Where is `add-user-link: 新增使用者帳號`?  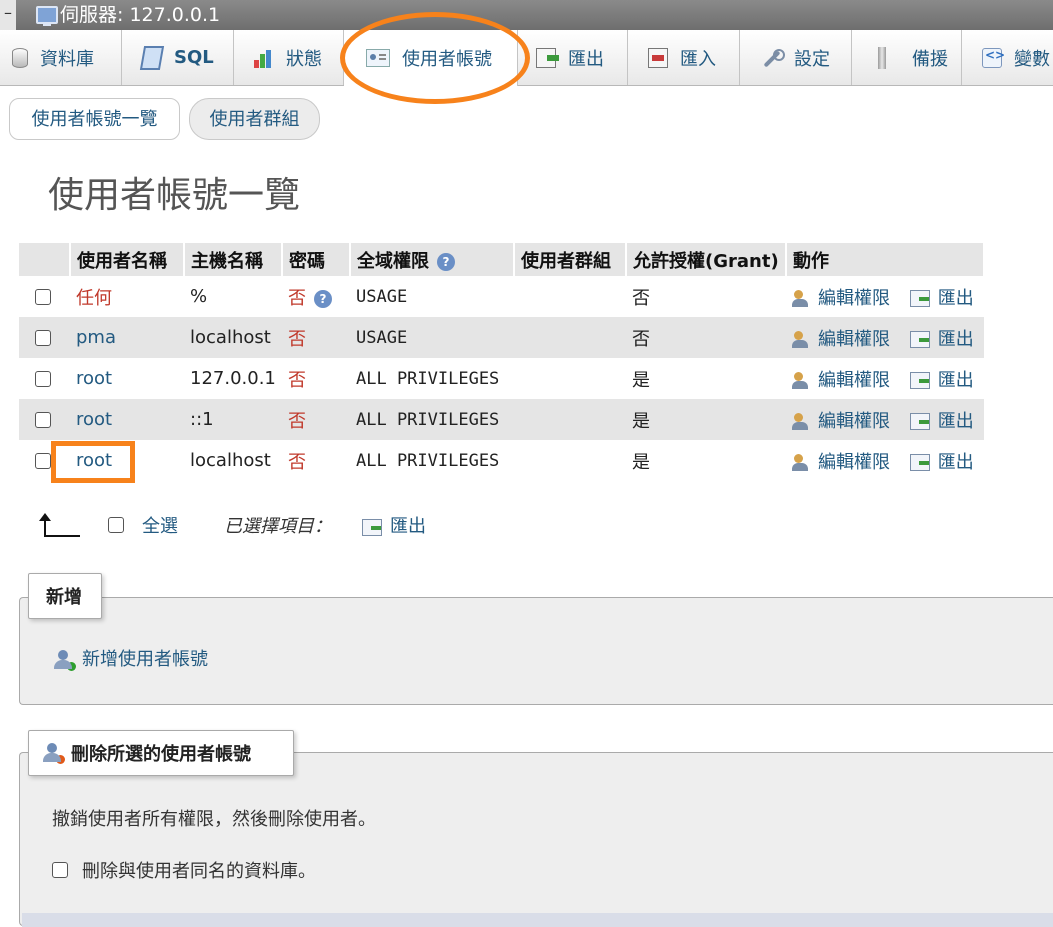 add-user-link: 新增使用者帳號 is located at coordinates (131, 658).